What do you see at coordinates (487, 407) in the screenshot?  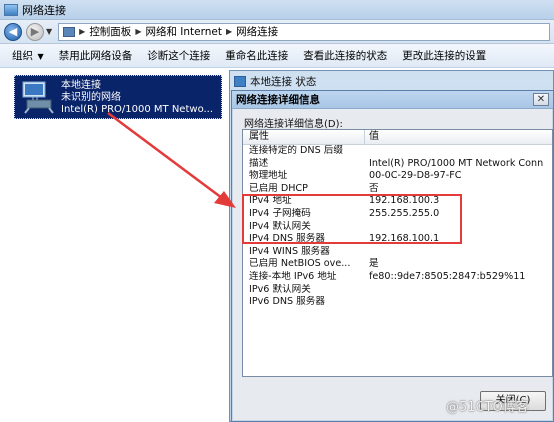 I see `watermark: @51CTO博客` at bounding box center [487, 407].